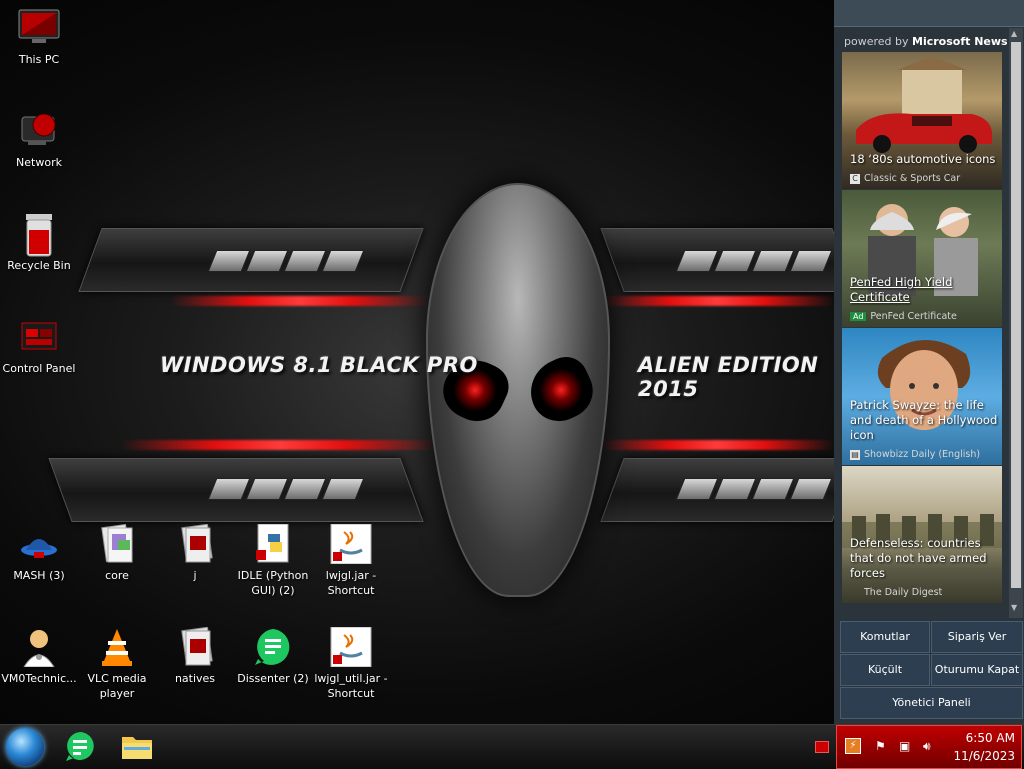 Image resolution: width=1024 pixels, height=769 pixels. Describe the element at coordinates (25, 747) in the screenshot. I see `start-button` at that location.